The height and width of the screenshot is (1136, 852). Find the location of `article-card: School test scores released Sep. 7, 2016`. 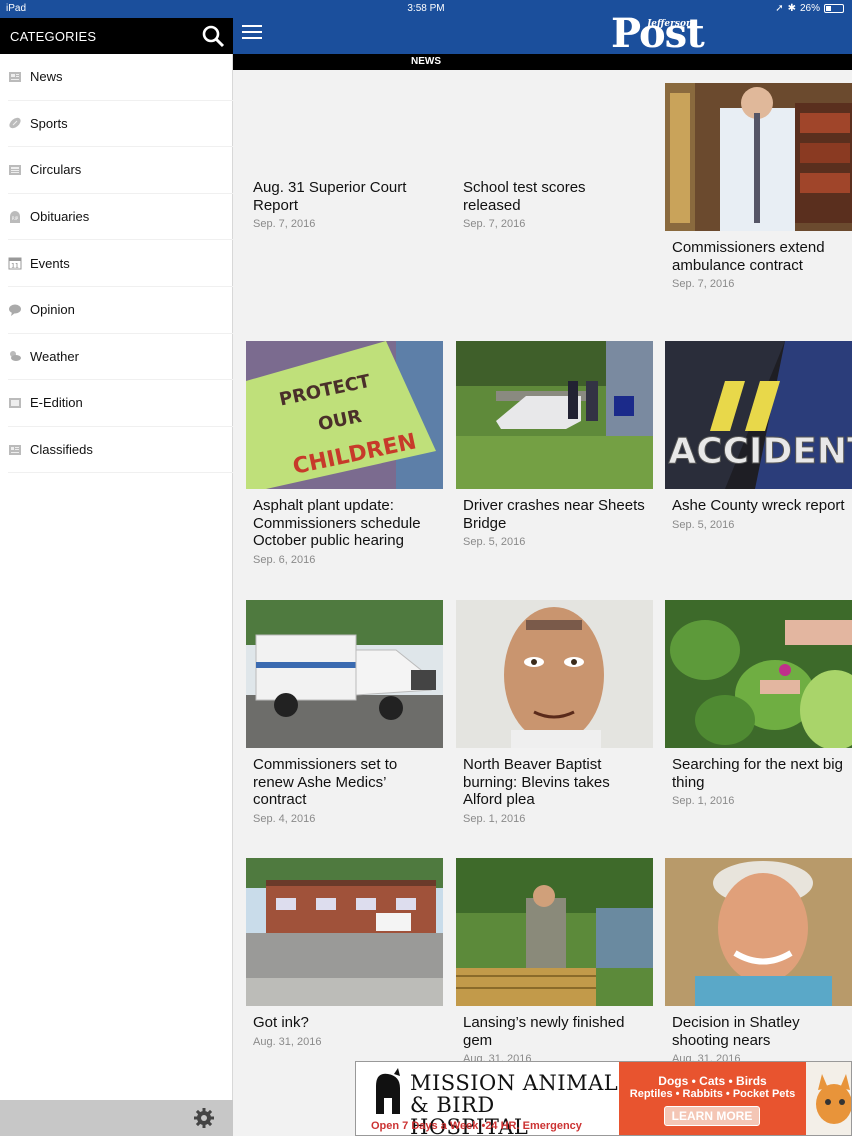

article-card: School test scores released Sep. 7, 2016 is located at coordinates (554, 204).